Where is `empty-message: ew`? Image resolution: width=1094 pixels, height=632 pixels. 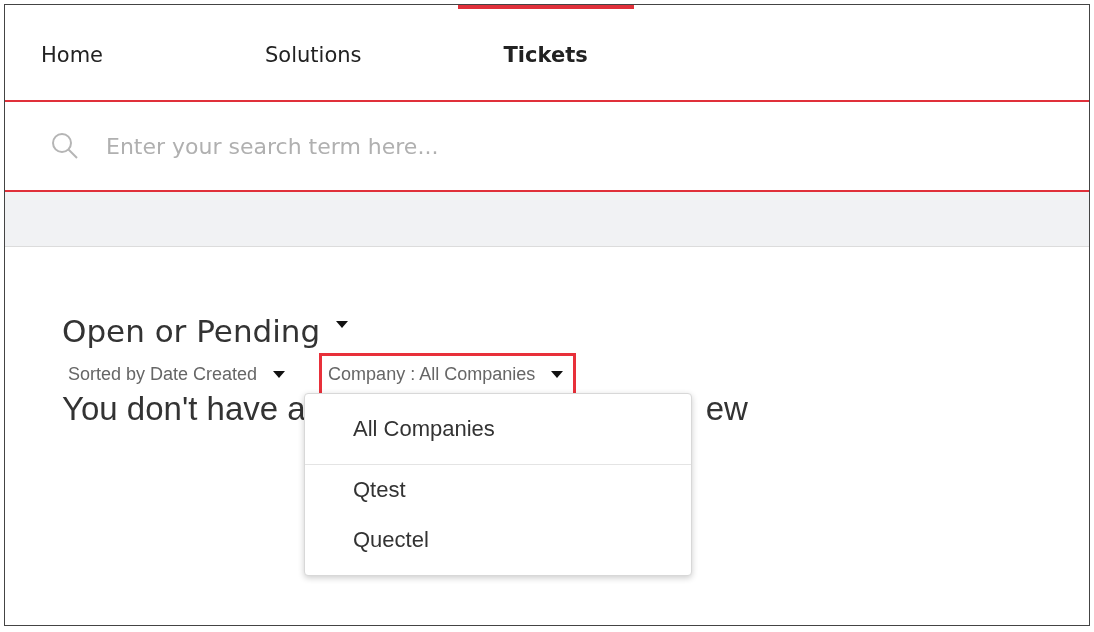
empty-message: ew is located at coordinates (726, 409).